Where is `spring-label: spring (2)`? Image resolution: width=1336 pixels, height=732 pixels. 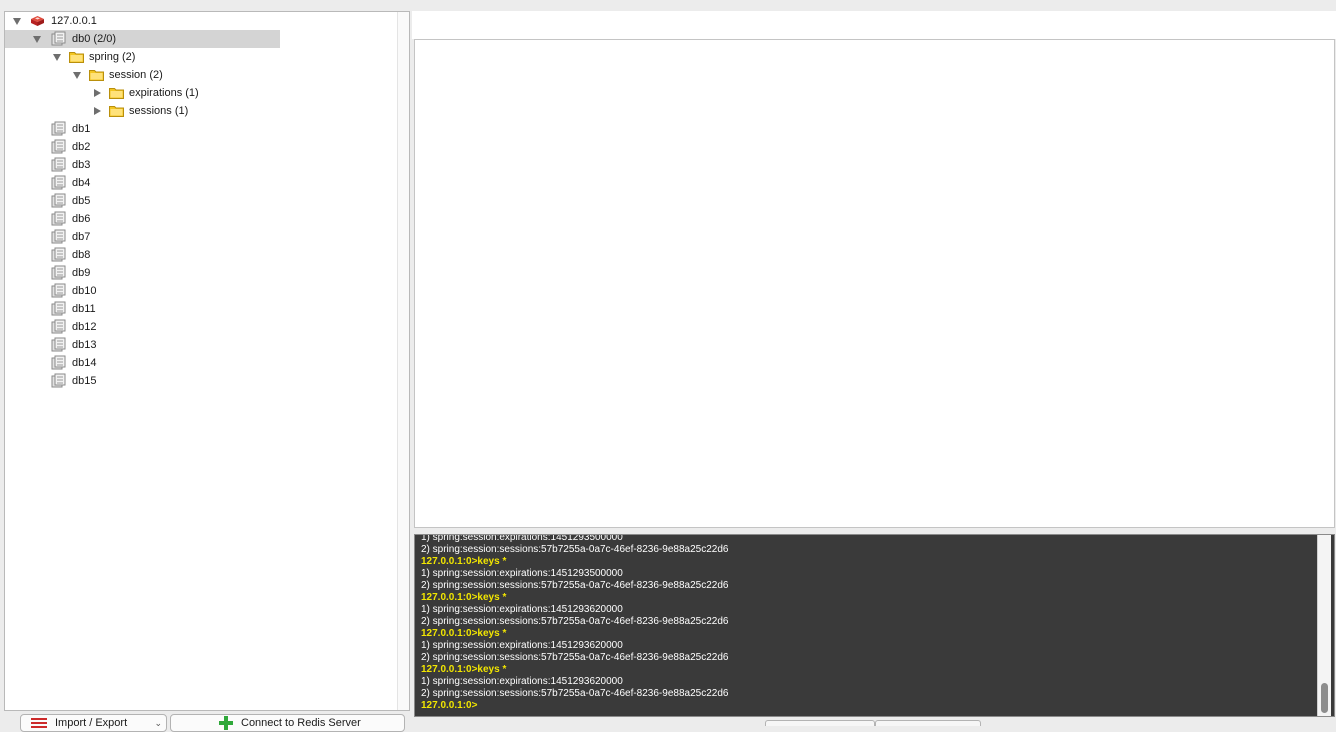 spring-label: spring (2) is located at coordinates (112, 57).